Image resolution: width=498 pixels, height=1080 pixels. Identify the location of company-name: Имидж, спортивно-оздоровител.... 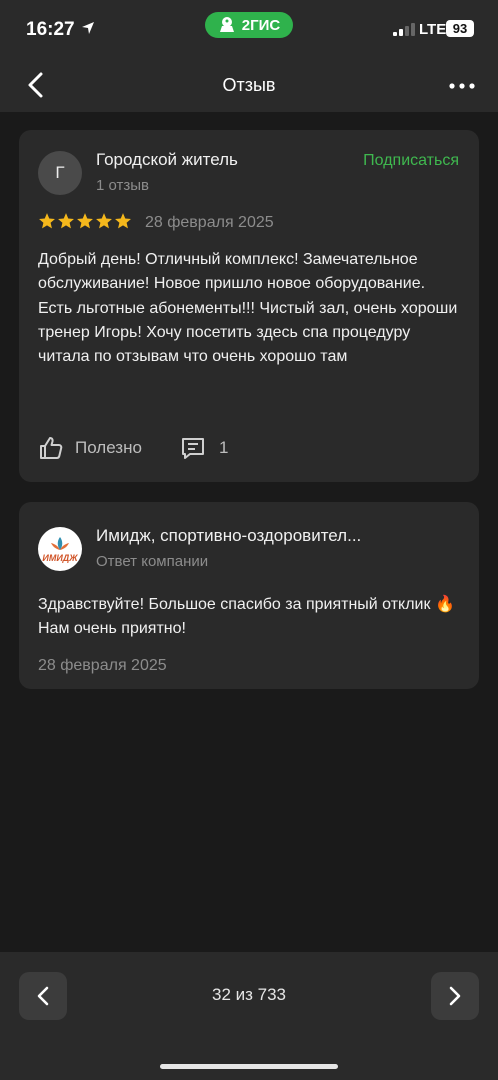
(228, 536).